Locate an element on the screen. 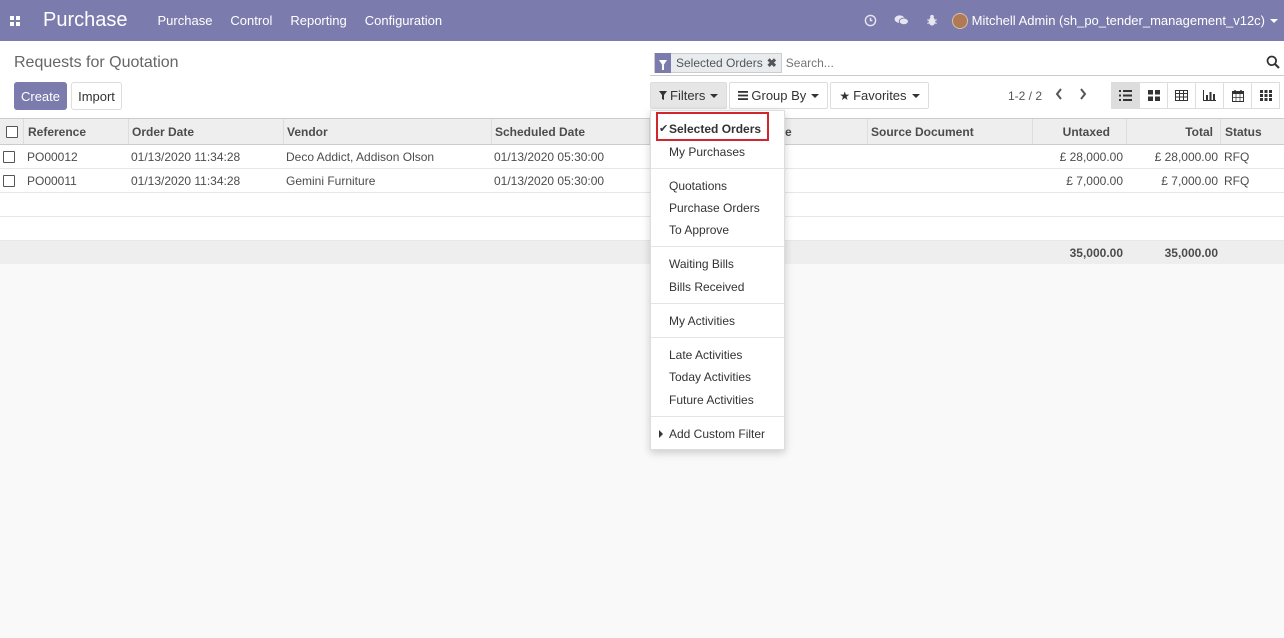 Image resolution: width=1284 pixels, height=638 pixels. favorites-label: Favorites is located at coordinates (880, 95).